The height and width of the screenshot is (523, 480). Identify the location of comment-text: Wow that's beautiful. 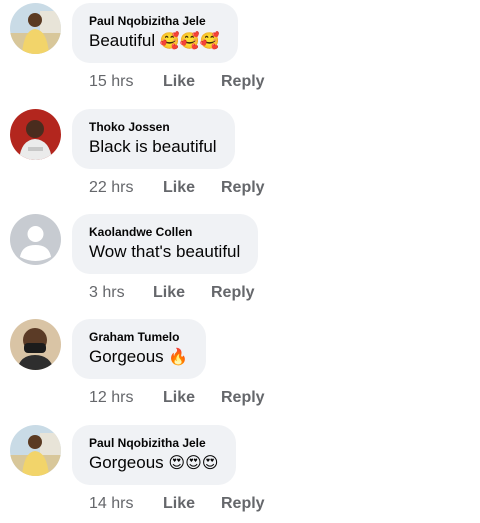
(165, 251).